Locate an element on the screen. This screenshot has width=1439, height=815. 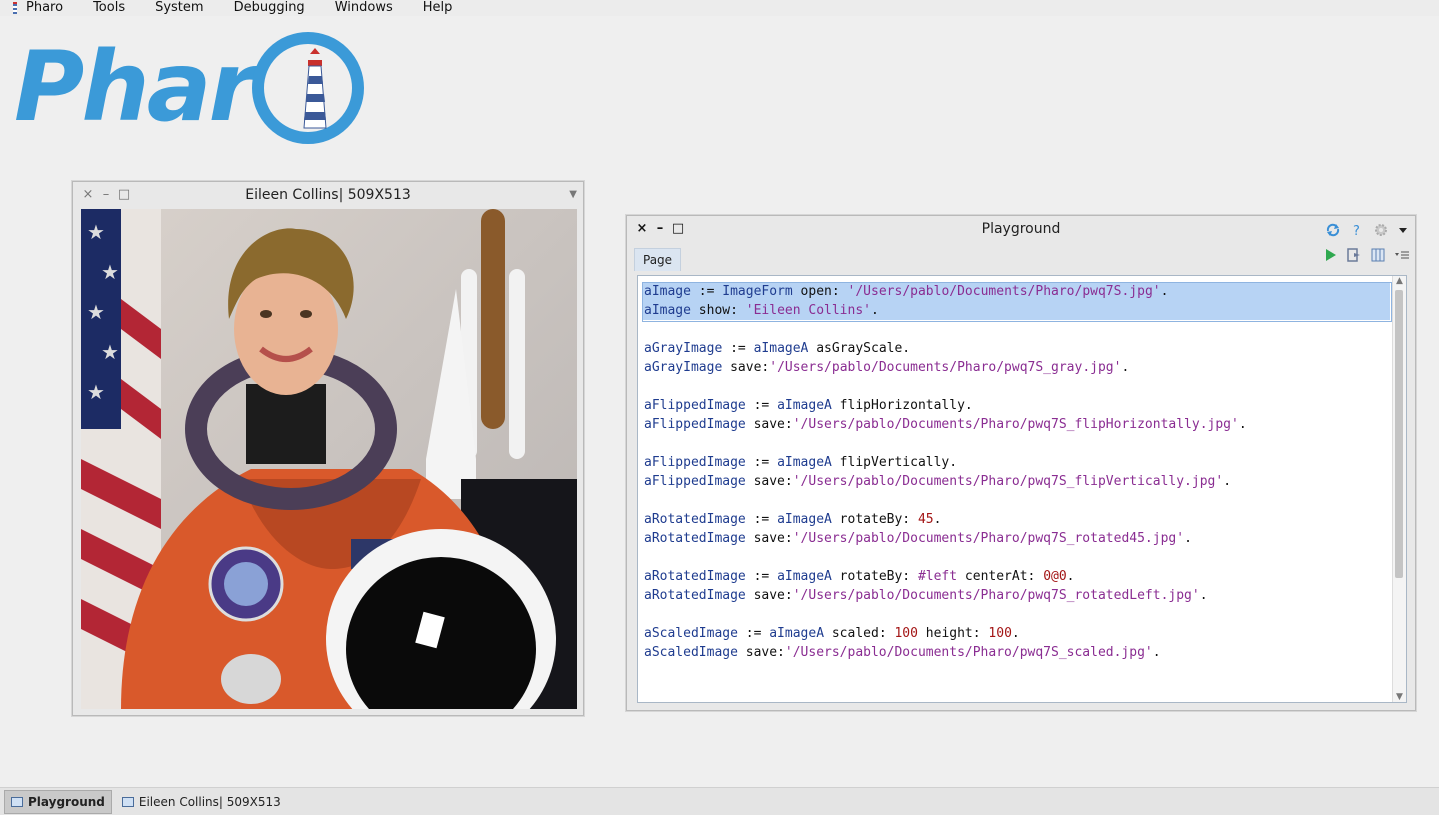
playground-titlebar: × – □ Playground ? is located at coordinates (1021, 229).